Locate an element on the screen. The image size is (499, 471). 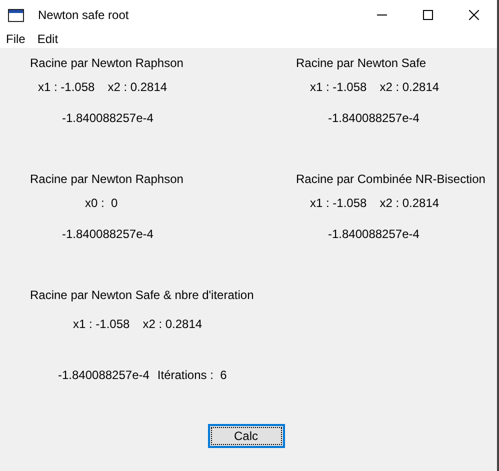
menu-item: File is located at coordinates (15, 39).